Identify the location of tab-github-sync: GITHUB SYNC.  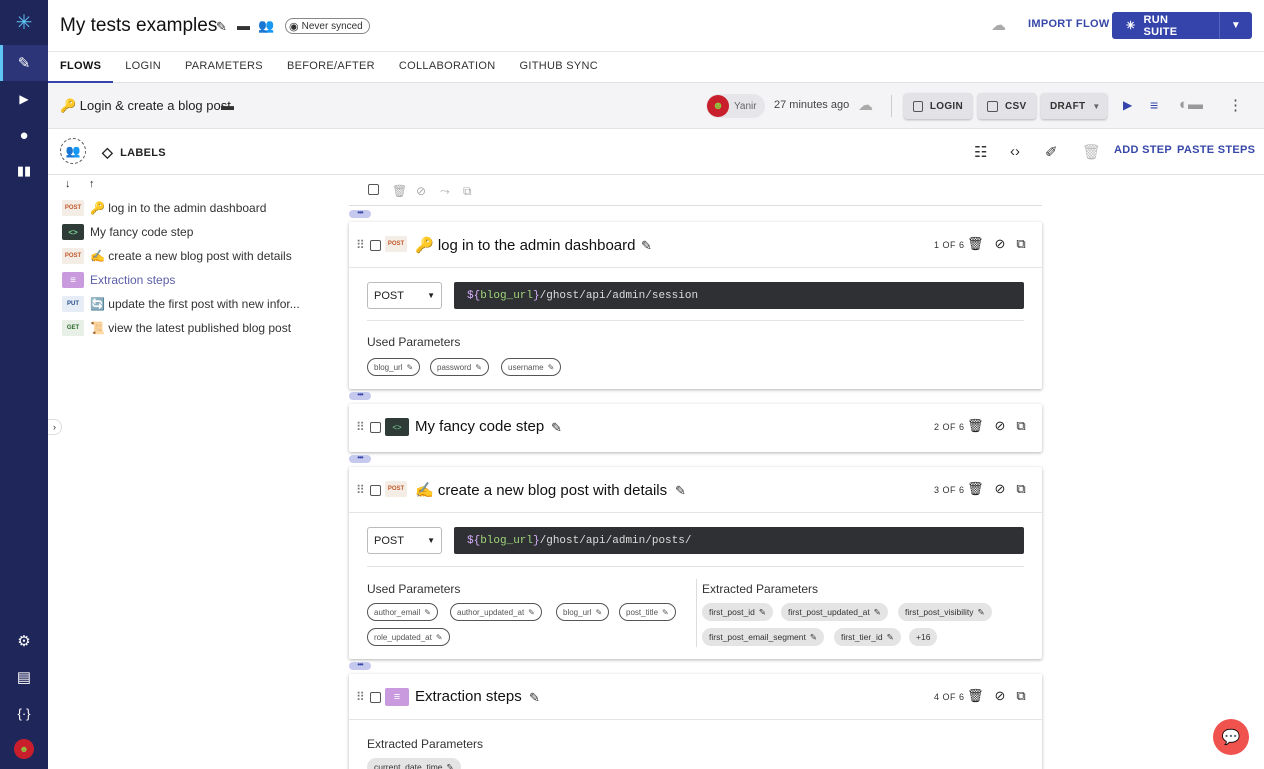
(559, 67).